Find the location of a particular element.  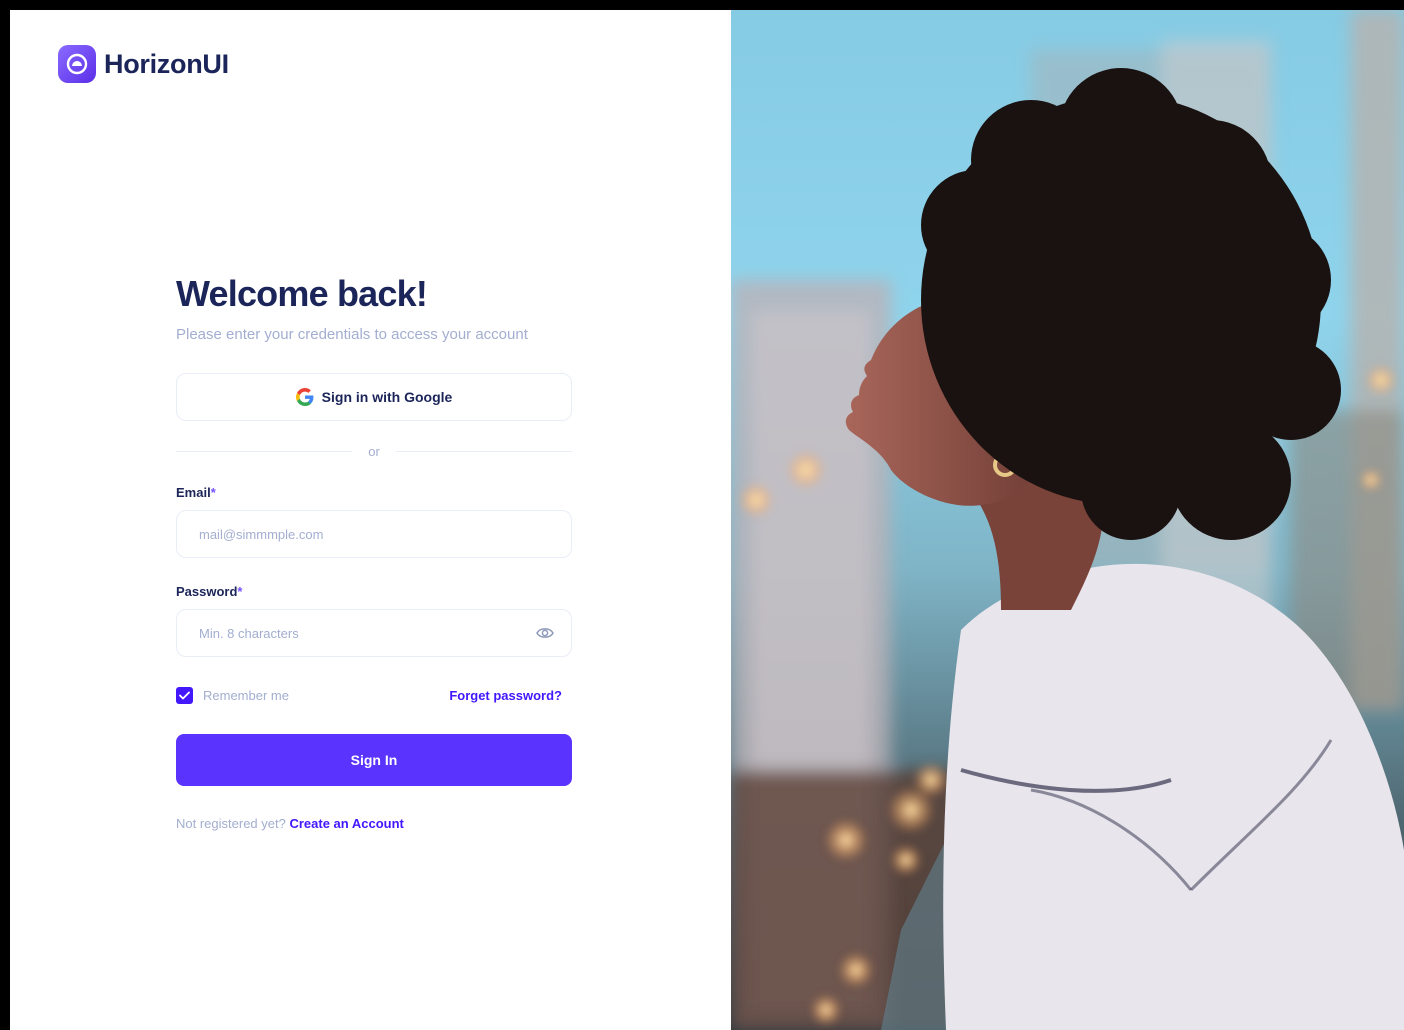

email-field is located at coordinates (374, 534).